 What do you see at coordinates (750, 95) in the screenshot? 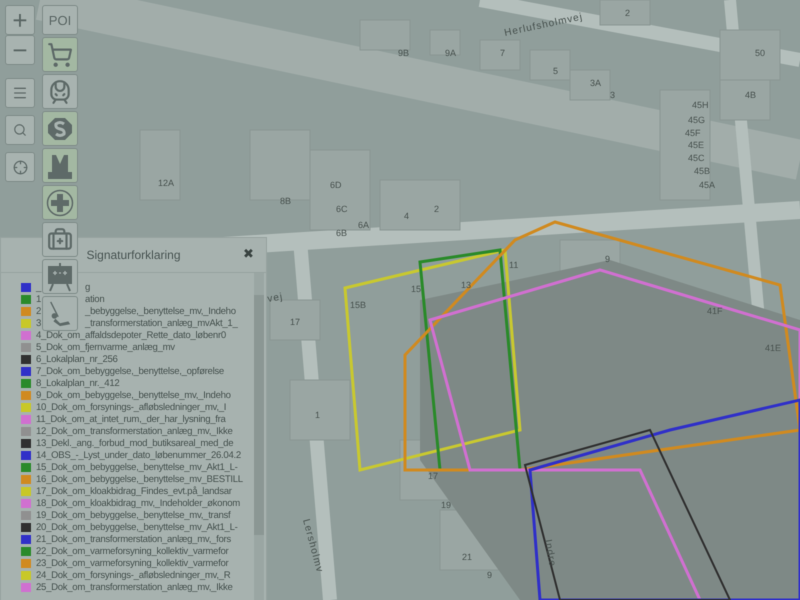
I see `building-number: 4B` at bounding box center [750, 95].